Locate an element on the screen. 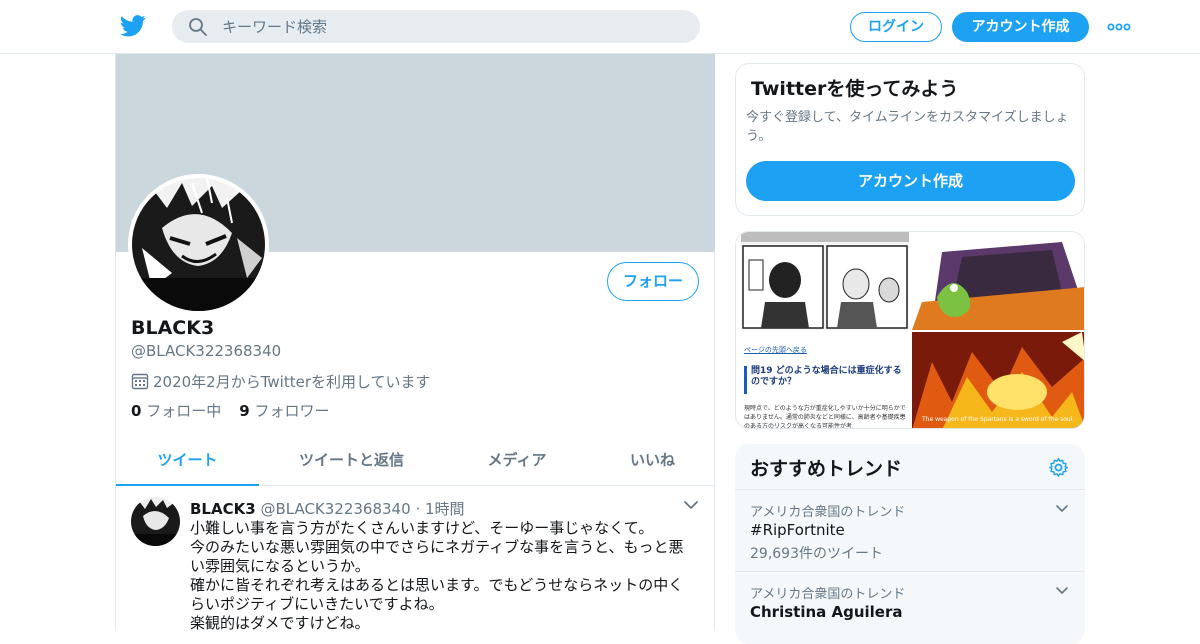 This screenshot has height=644, width=1200. avatar is located at coordinates (198, 244).